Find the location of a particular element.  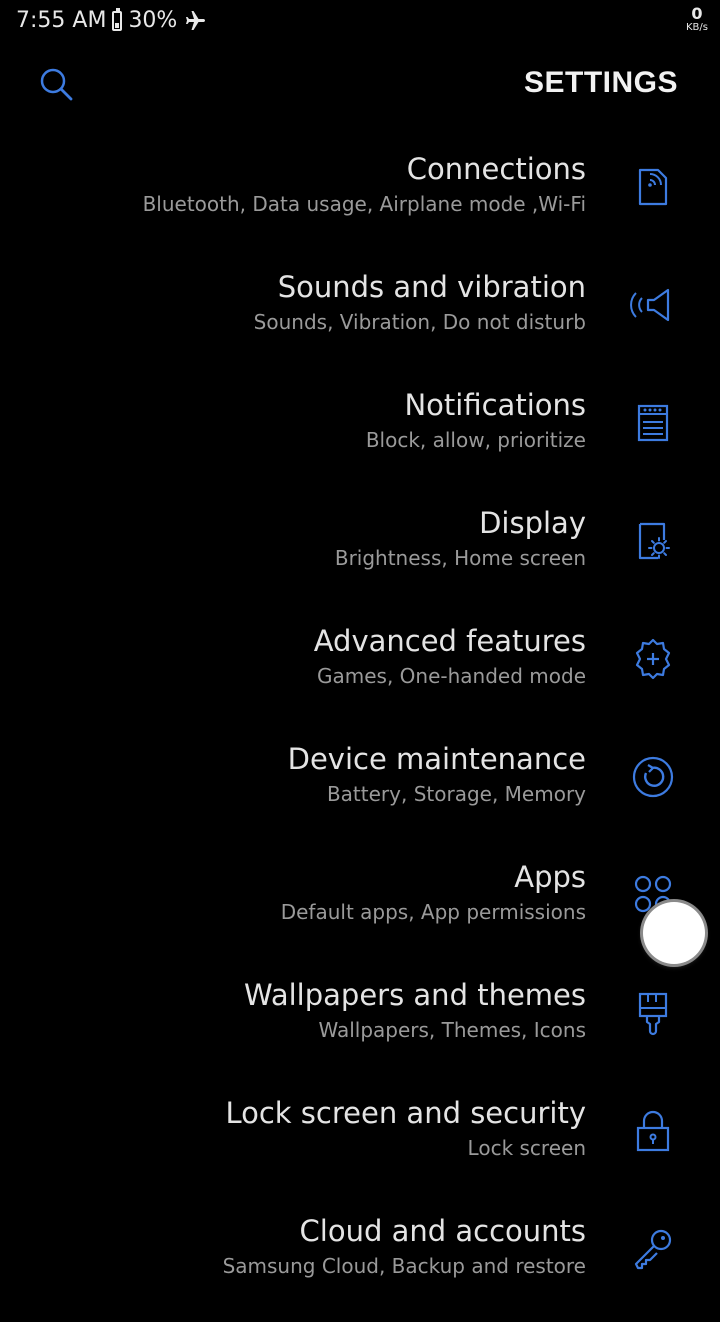

settings-item-subtitle: Lock screen is located at coordinates (526, 1148).